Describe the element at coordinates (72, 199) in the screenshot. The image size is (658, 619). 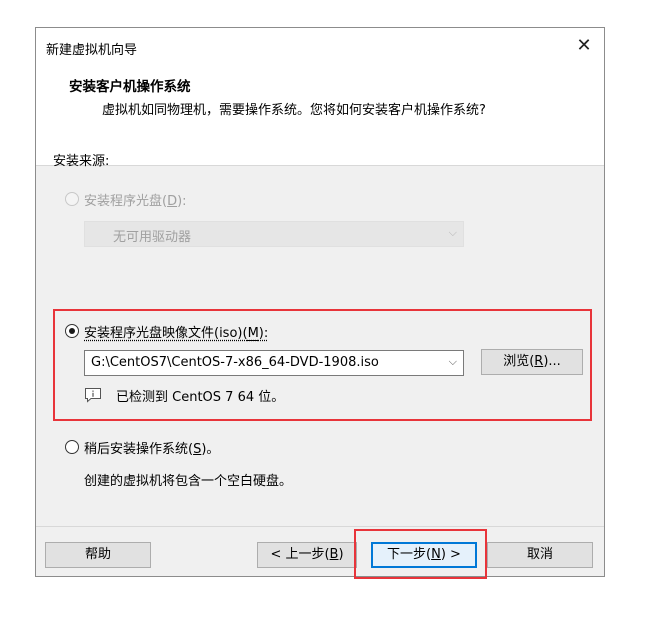
I see `radio-install-disc` at that location.